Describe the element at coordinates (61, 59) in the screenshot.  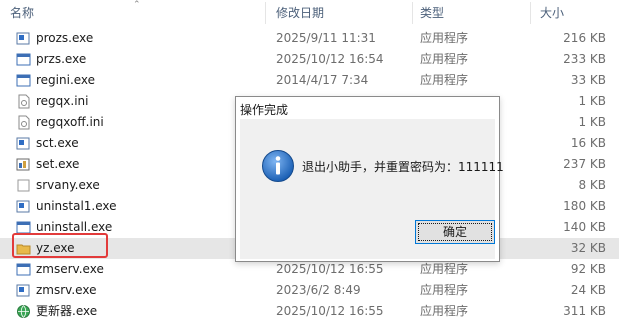
I see `file-name: przs.exe` at that location.